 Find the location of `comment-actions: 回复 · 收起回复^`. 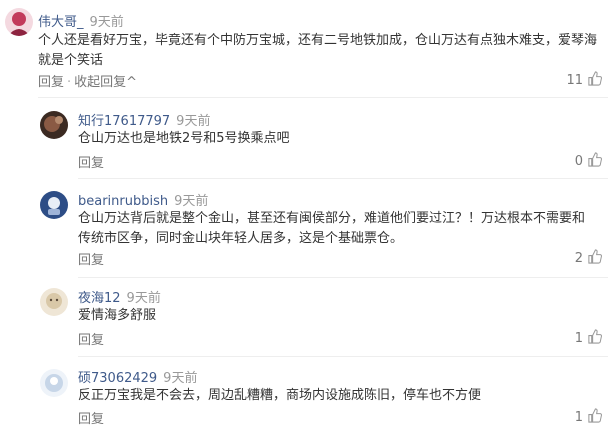

comment-actions: 回复 · 收起回复^ is located at coordinates (87, 80).